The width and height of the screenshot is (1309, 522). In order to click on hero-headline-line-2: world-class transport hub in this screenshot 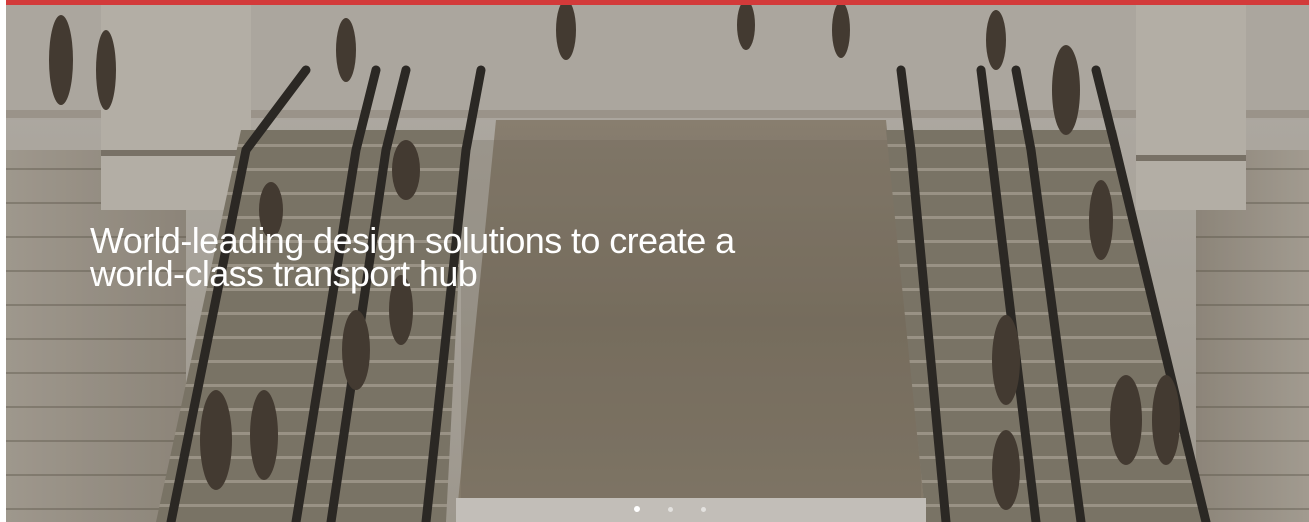, I will do `click(284, 273)`.